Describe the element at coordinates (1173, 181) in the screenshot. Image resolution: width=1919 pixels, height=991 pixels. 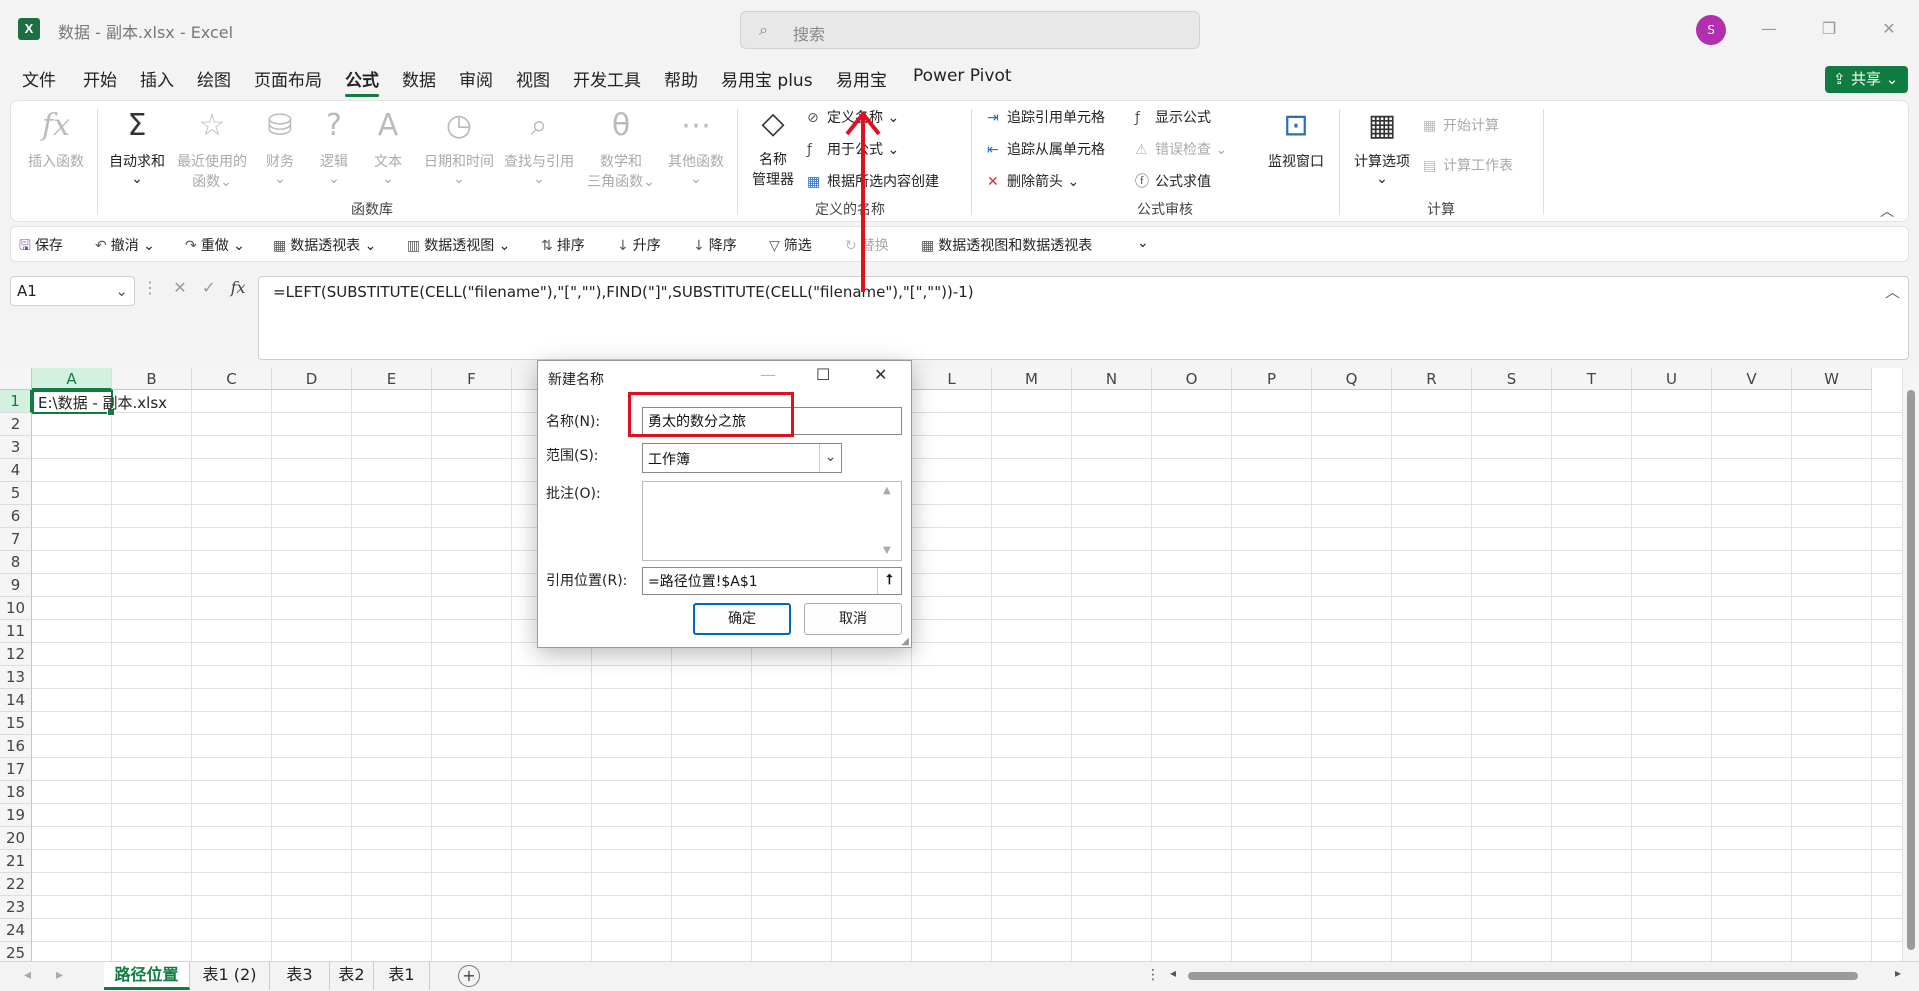
I see `evaluate-formula-button: ⓕ 公式求值` at that location.